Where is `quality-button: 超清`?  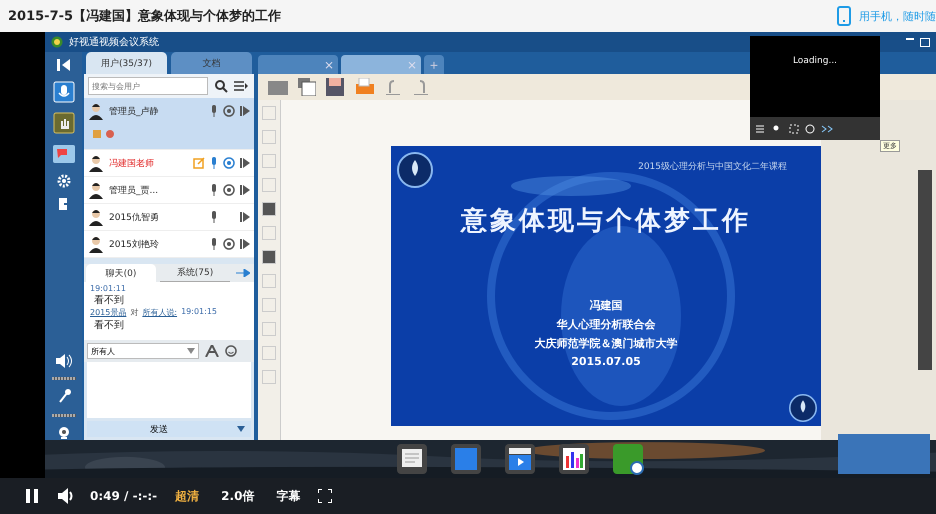
quality-button: 超清 is located at coordinates (187, 496).